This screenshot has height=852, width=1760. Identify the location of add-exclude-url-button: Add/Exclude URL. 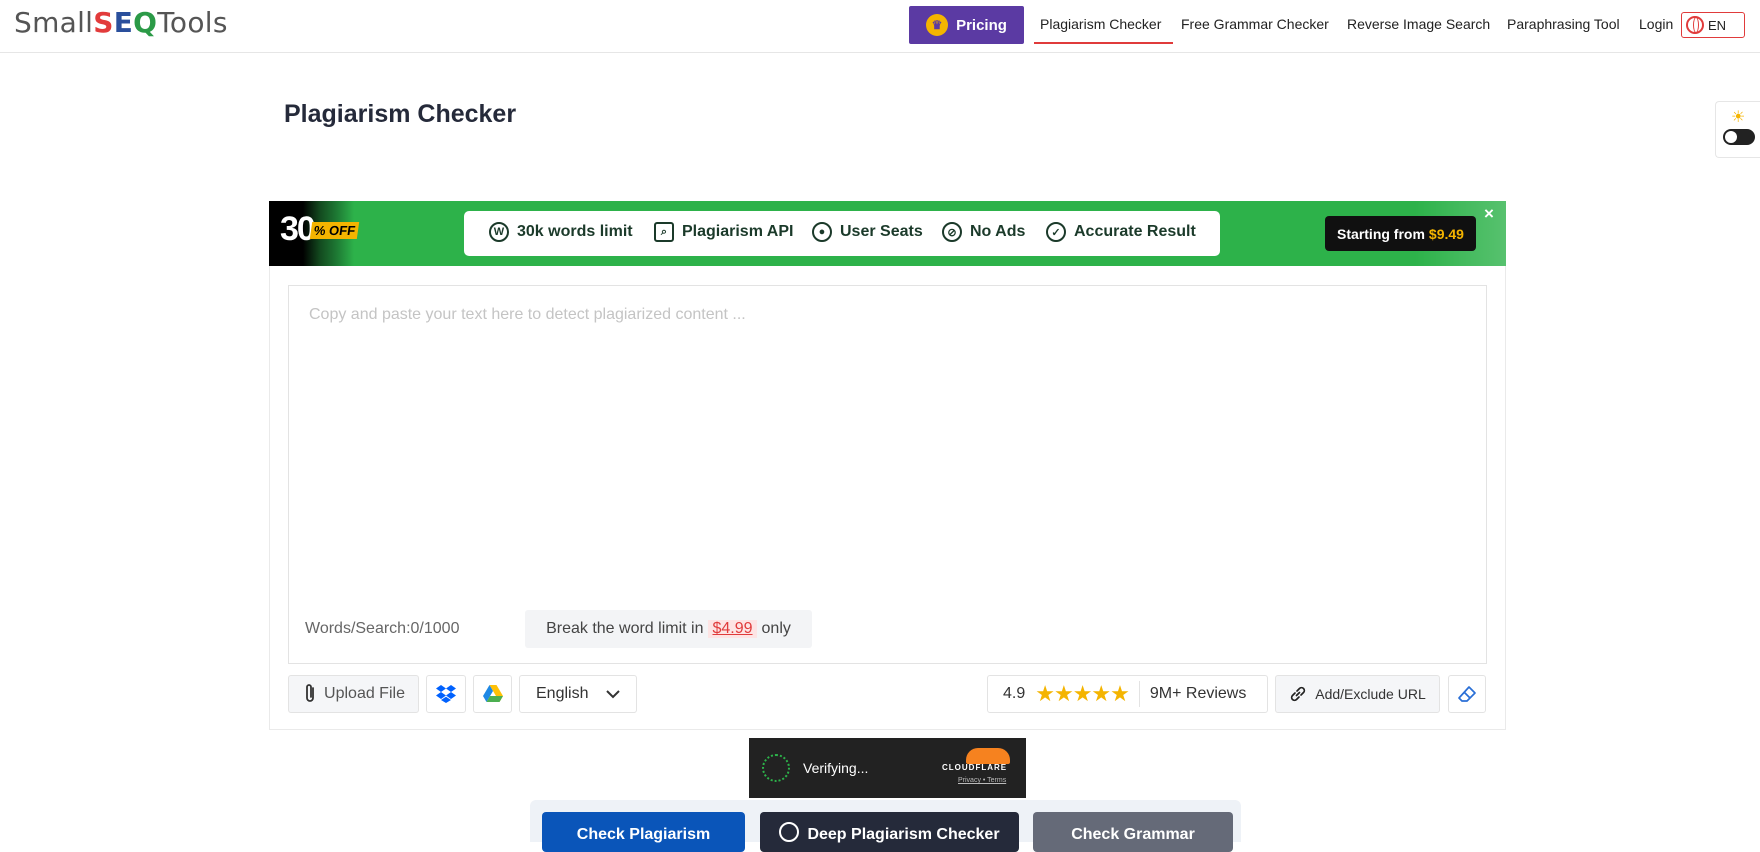
(1357, 694).